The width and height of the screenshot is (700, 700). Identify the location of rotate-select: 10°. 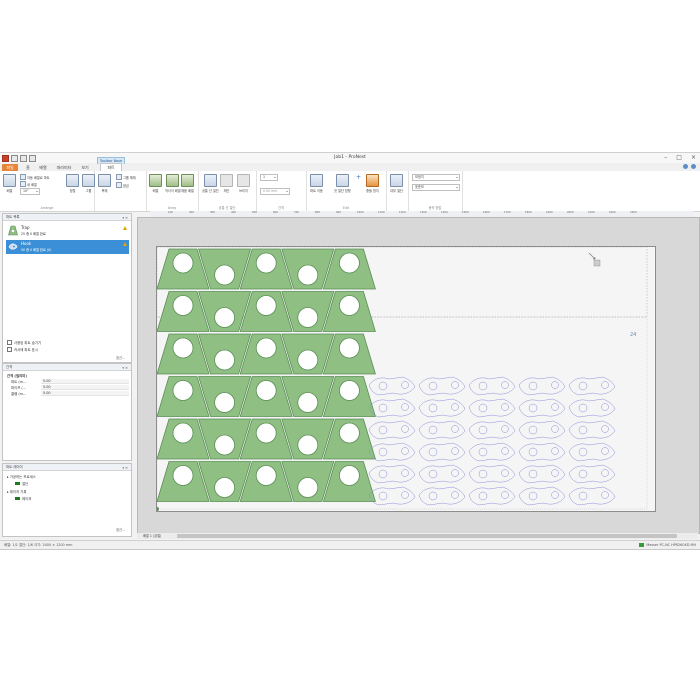
(30, 191).